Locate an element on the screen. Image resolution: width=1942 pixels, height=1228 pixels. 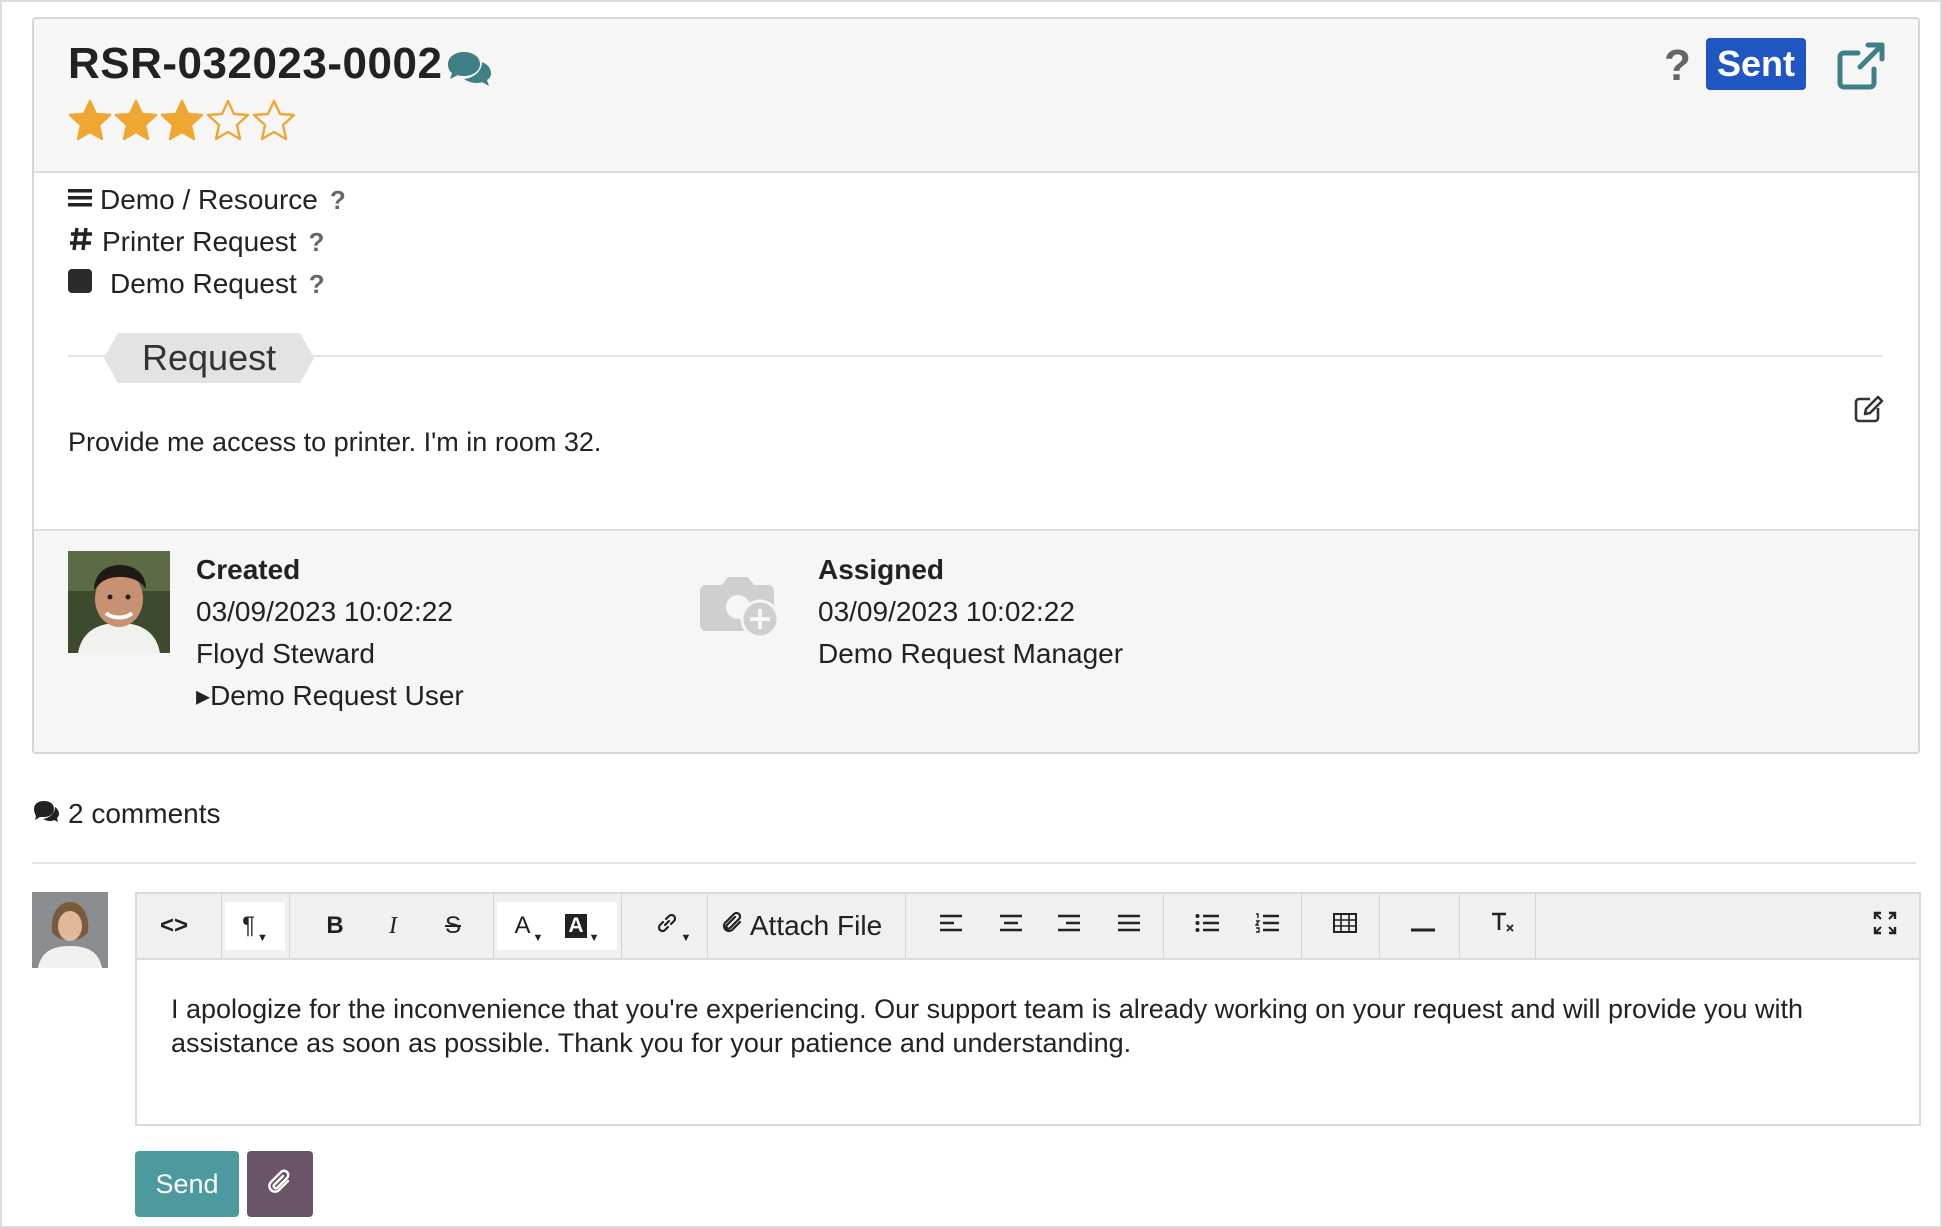
code-view-button: <> is located at coordinates (174, 926).